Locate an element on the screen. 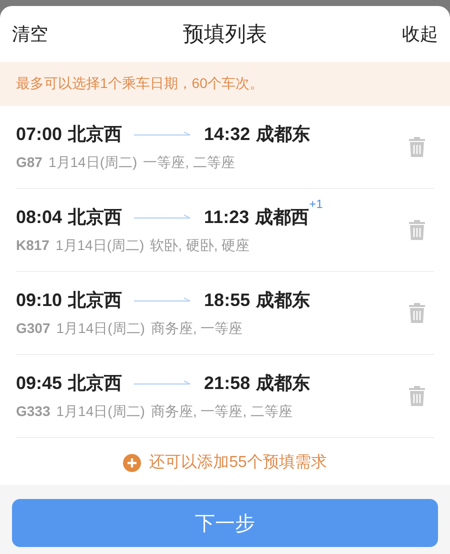  clear-button: 清空 is located at coordinates (30, 34).